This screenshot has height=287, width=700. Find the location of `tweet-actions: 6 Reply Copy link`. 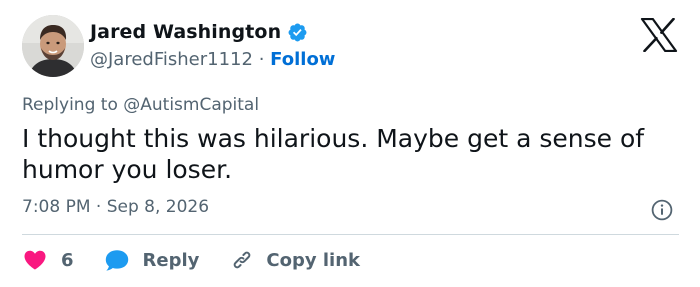

tweet-actions: 6 Reply Copy link is located at coordinates (191, 260).